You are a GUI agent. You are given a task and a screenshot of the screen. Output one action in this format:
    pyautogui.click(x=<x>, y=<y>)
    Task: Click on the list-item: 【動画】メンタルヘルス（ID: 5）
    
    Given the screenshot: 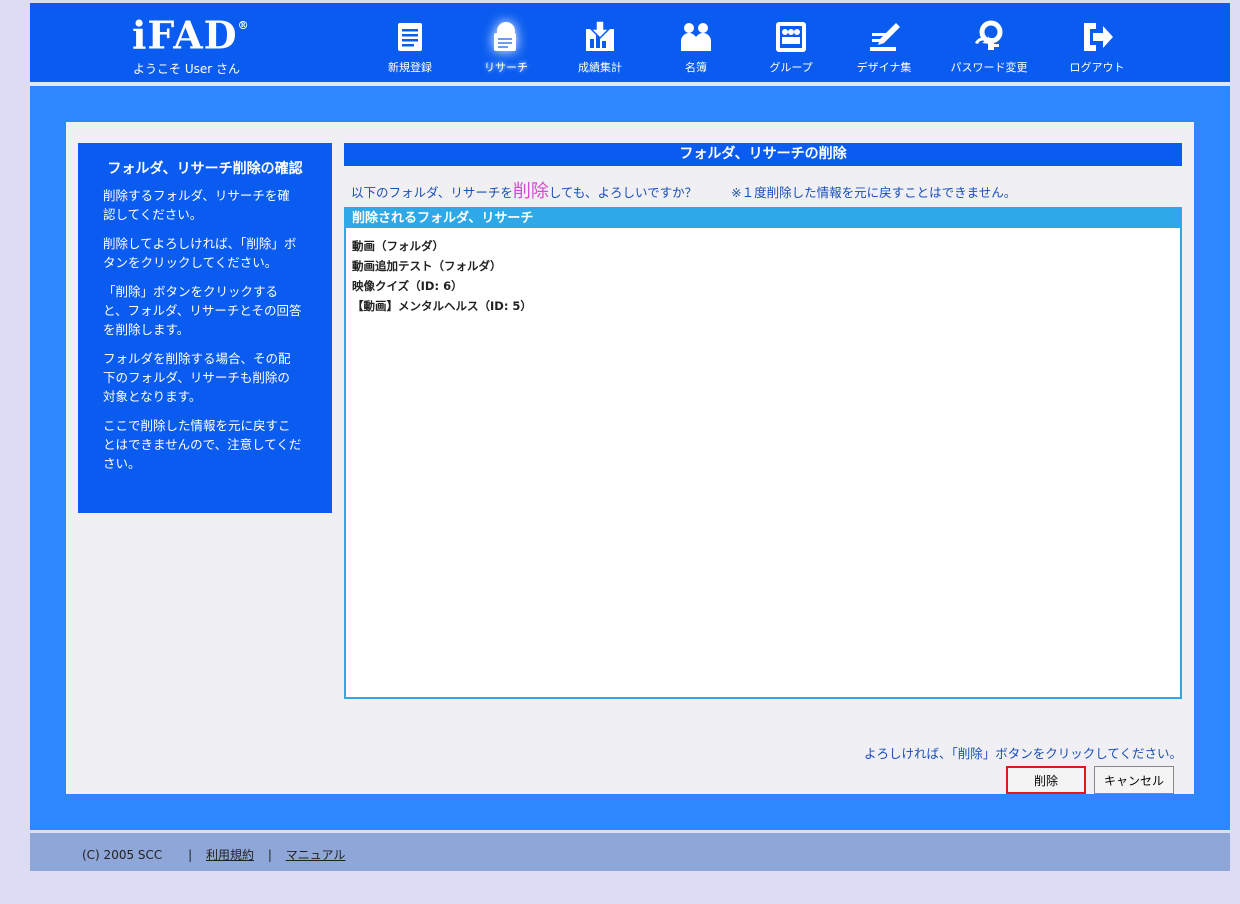 What is the action you would take?
    pyautogui.click(x=442, y=306)
    